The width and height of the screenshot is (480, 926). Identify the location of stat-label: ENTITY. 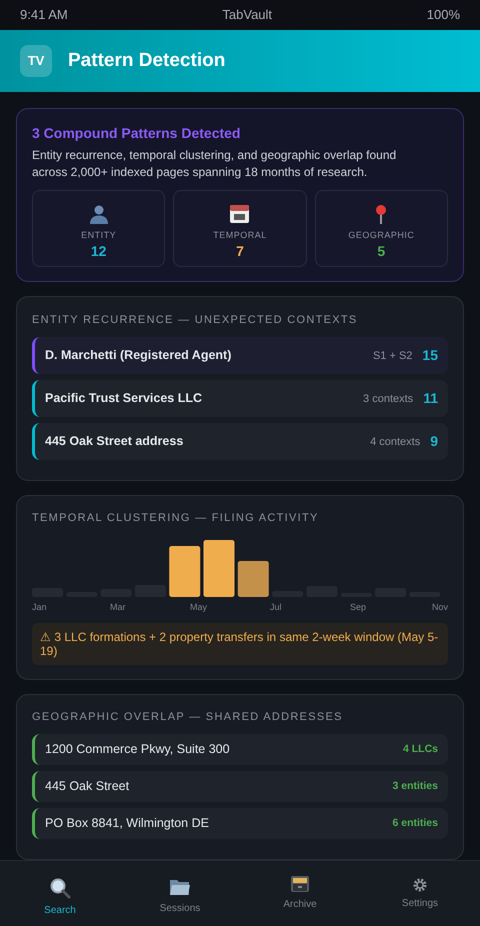
(98, 235).